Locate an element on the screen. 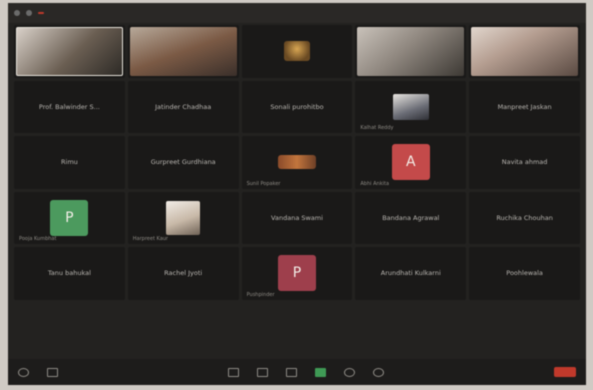 The width and height of the screenshot is (593, 390). participant-tile: Rimu is located at coordinates (69, 162).